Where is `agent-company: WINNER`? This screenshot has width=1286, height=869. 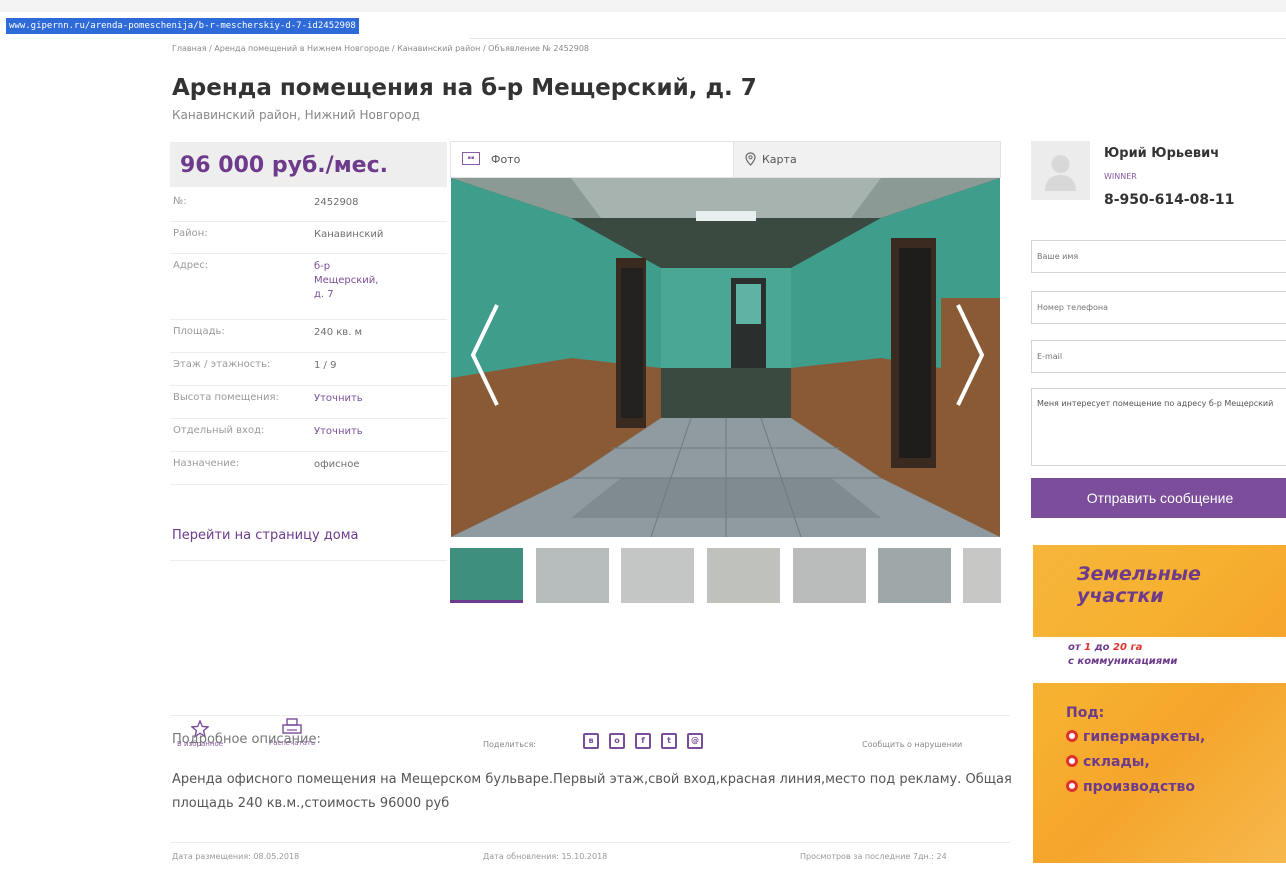 agent-company: WINNER is located at coordinates (1120, 176).